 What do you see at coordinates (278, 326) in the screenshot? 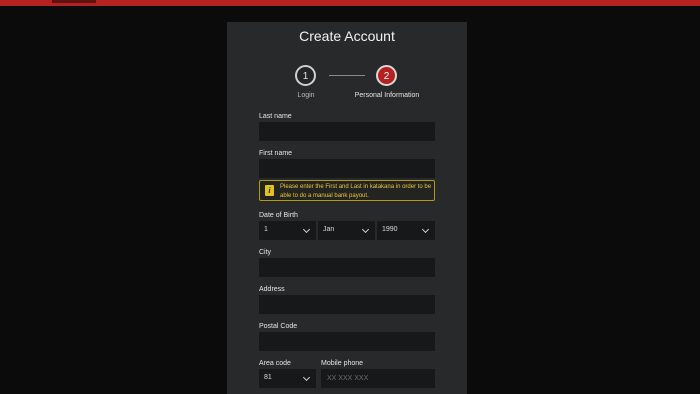
I see `postal-code-label: Postal Code` at bounding box center [278, 326].